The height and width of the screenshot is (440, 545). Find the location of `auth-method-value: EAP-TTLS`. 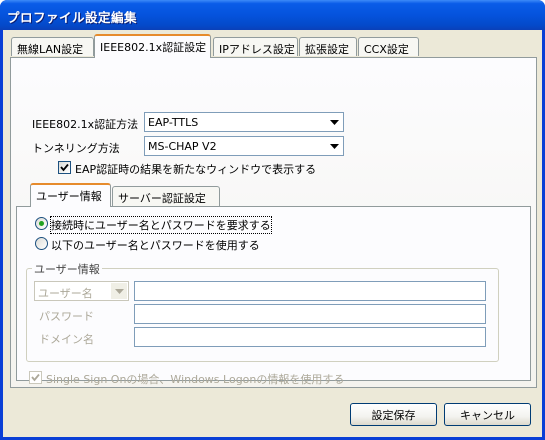

auth-method-value: EAP-TTLS is located at coordinates (173, 122).